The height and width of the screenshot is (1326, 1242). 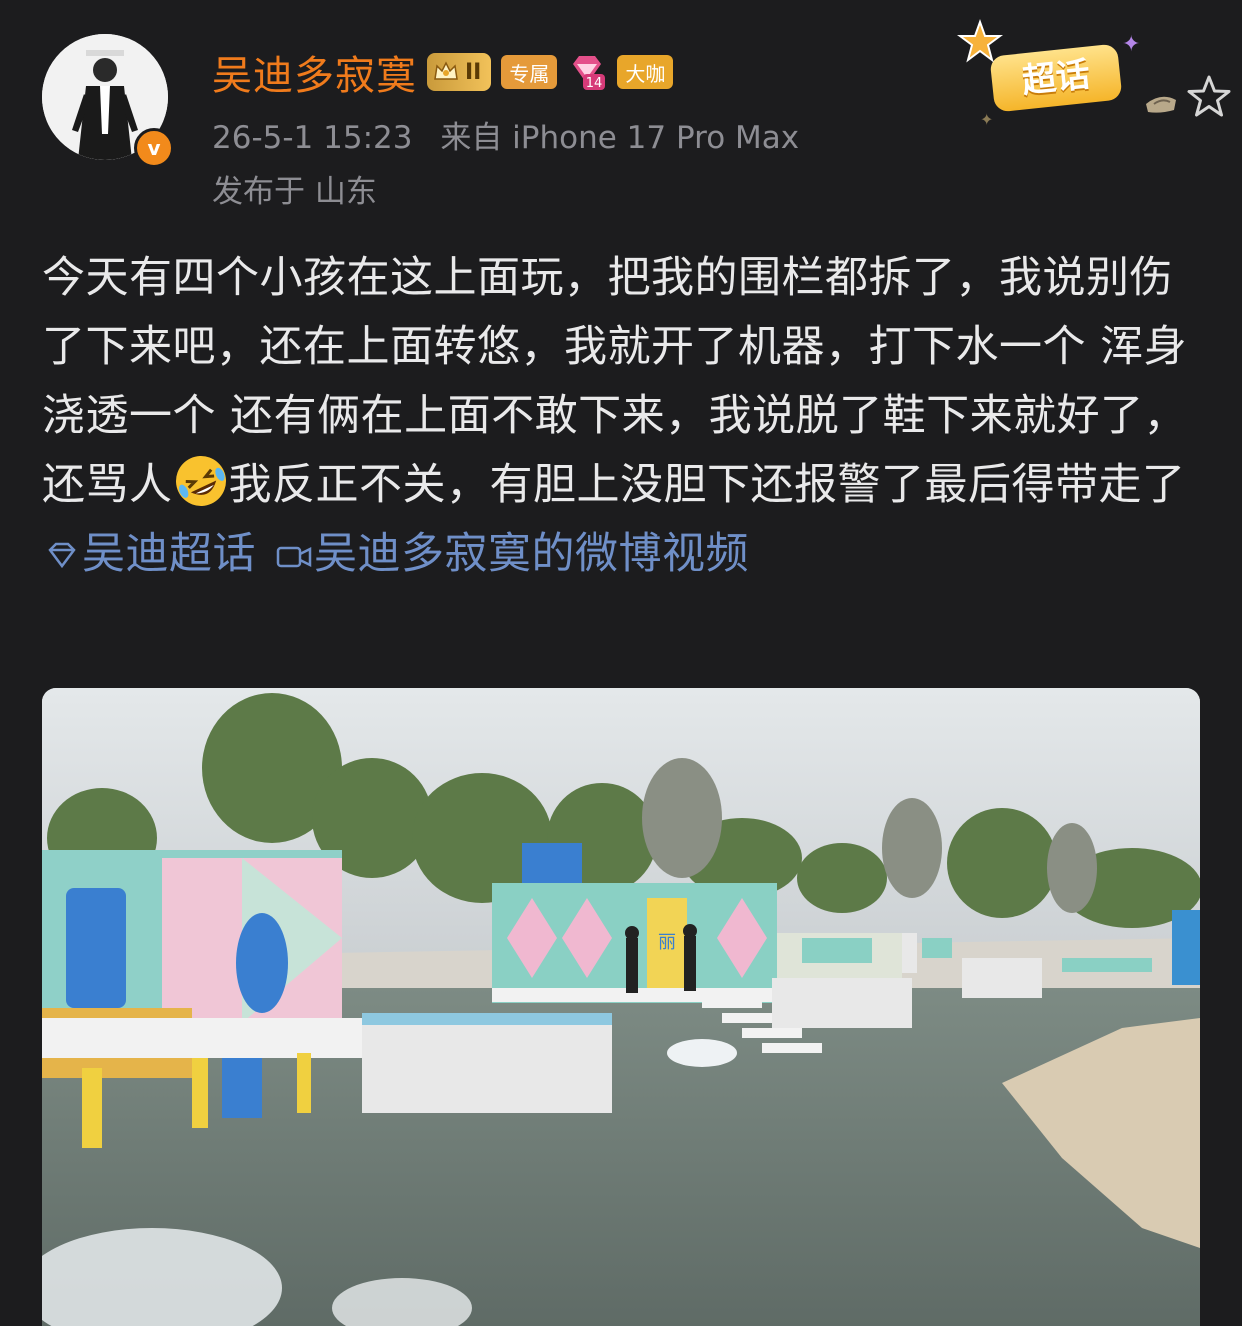 I want to click on level-badge-label: II, so click(x=473, y=72).